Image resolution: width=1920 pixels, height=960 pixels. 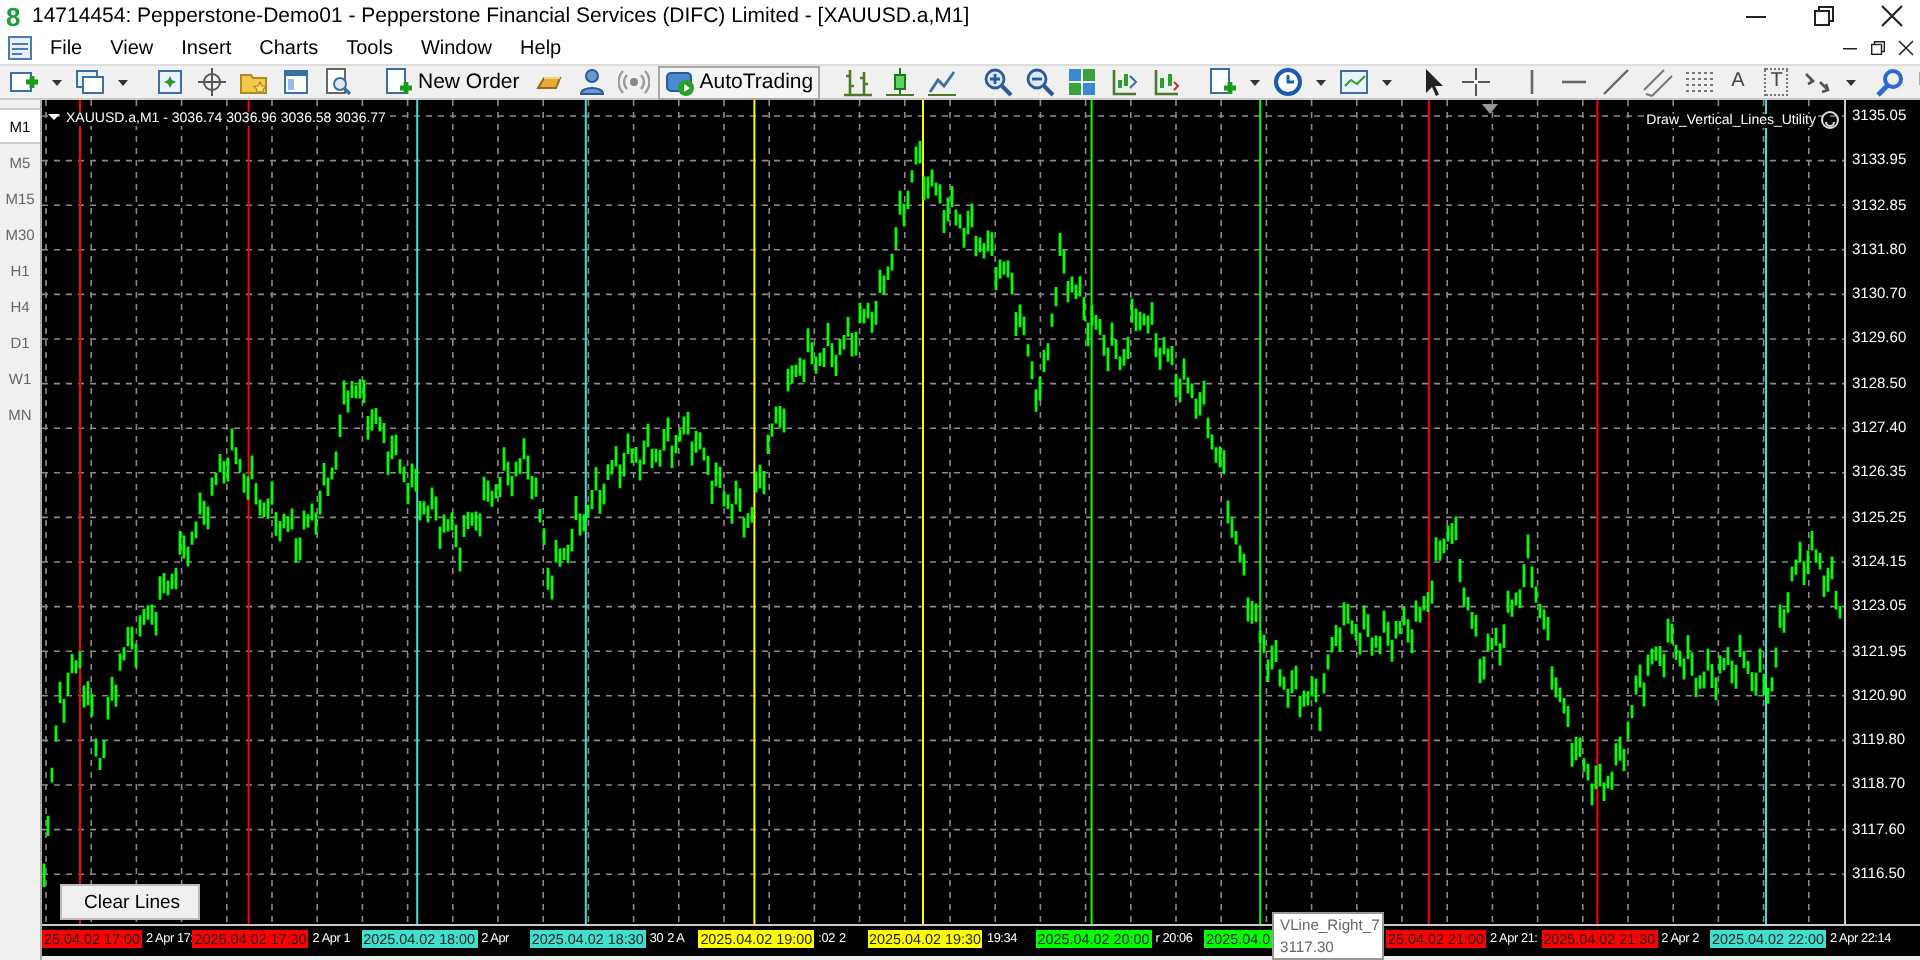 I want to click on tile-windows-icon, so click(x=1081, y=82).